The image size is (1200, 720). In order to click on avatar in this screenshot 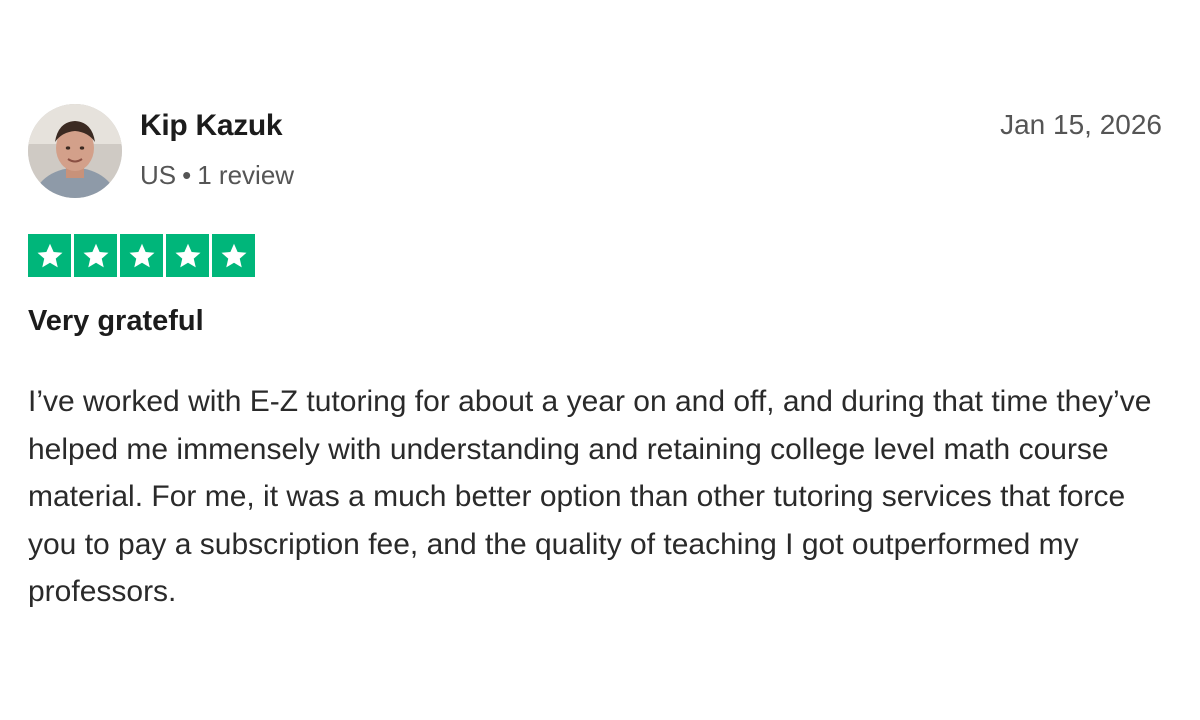, I will do `click(75, 151)`.